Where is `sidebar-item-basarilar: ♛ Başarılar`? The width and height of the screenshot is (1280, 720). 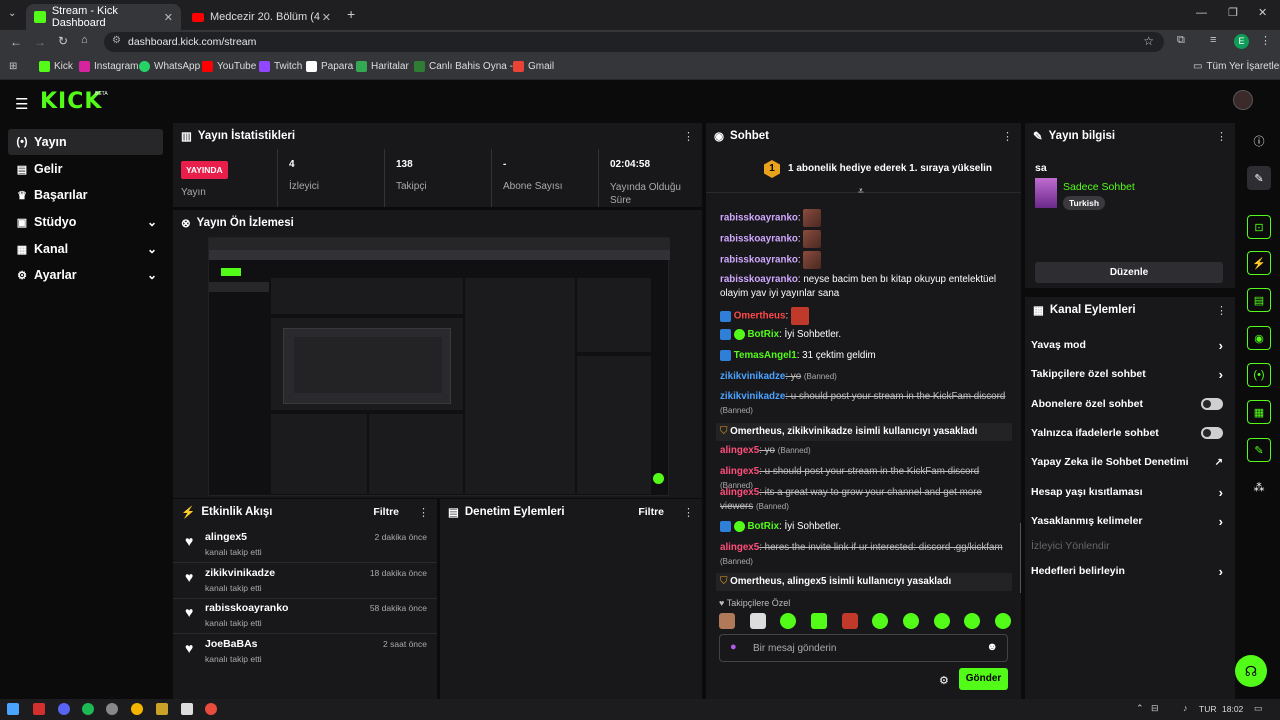
sidebar-item-basarilar: ♛ Başarılar is located at coordinates (85, 195).